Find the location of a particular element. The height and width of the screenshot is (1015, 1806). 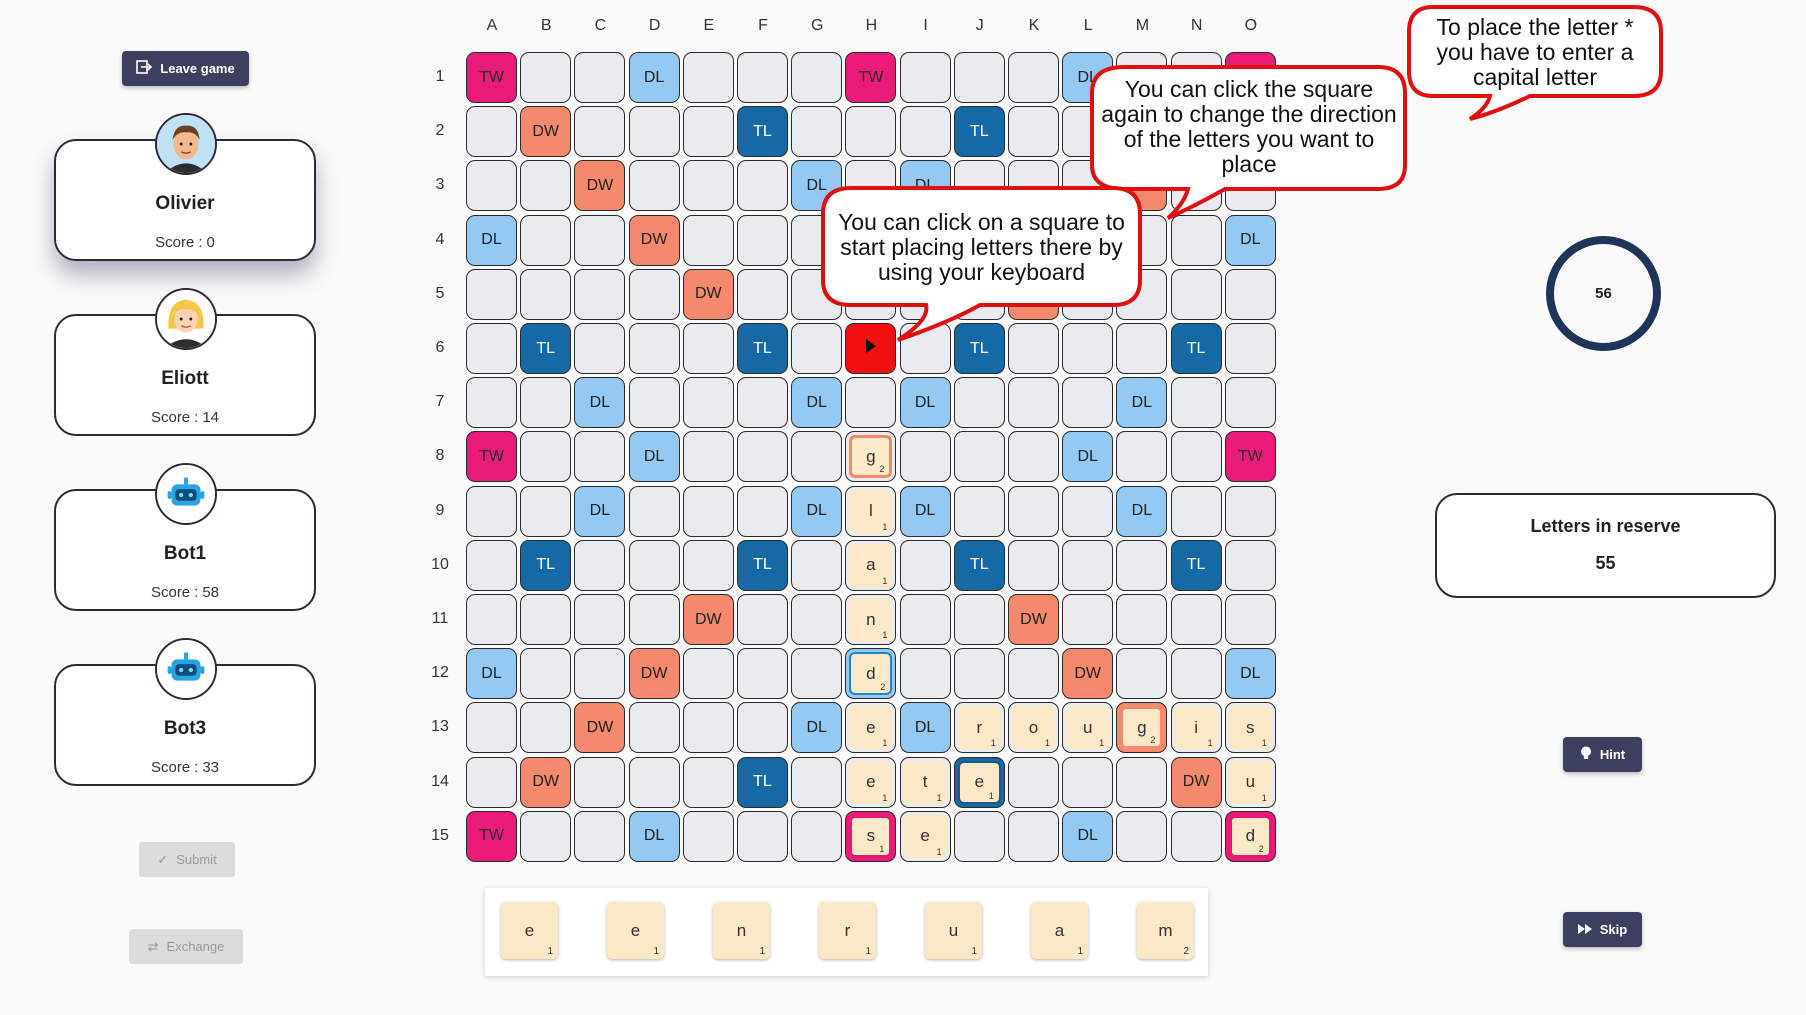

board-cell-a14 is located at coordinates (491, 782).